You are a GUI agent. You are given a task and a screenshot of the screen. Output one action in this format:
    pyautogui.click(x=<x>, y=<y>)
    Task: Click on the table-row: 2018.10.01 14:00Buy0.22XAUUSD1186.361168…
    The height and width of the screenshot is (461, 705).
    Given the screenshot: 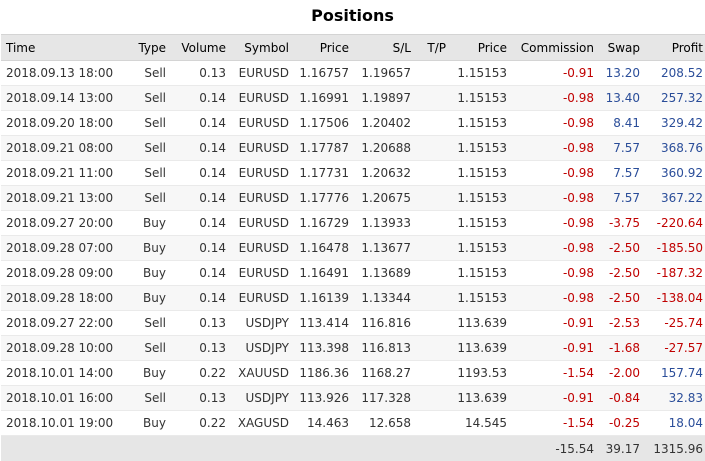 What is the action you would take?
    pyautogui.click(x=353, y=373)
    